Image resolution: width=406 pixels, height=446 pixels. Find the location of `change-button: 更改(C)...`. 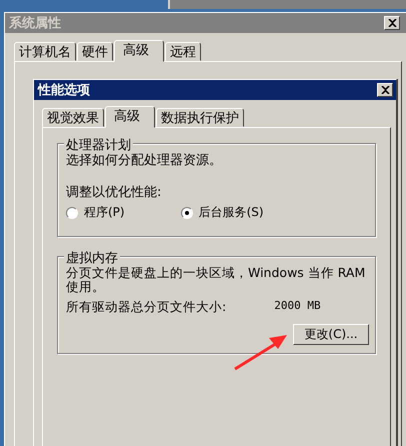

change-button: 更改(C)... is located at coordinates (331, 334).